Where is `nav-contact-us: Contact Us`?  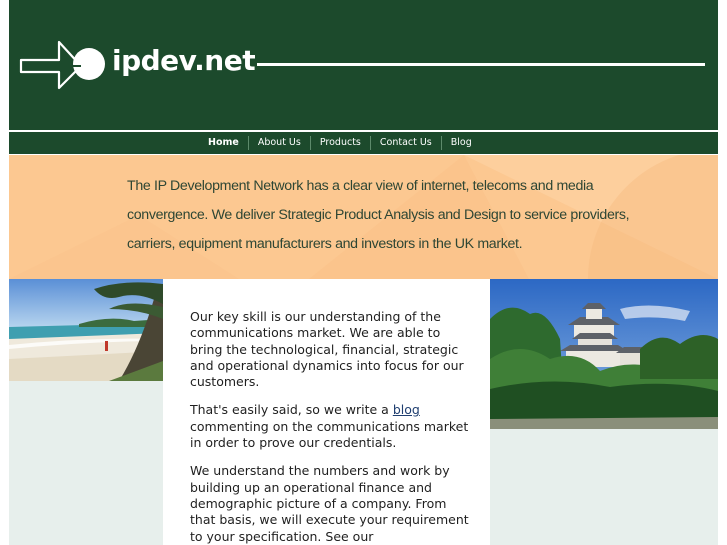
nav-contact-us: Contact Us is located at coordinates (405, 143).